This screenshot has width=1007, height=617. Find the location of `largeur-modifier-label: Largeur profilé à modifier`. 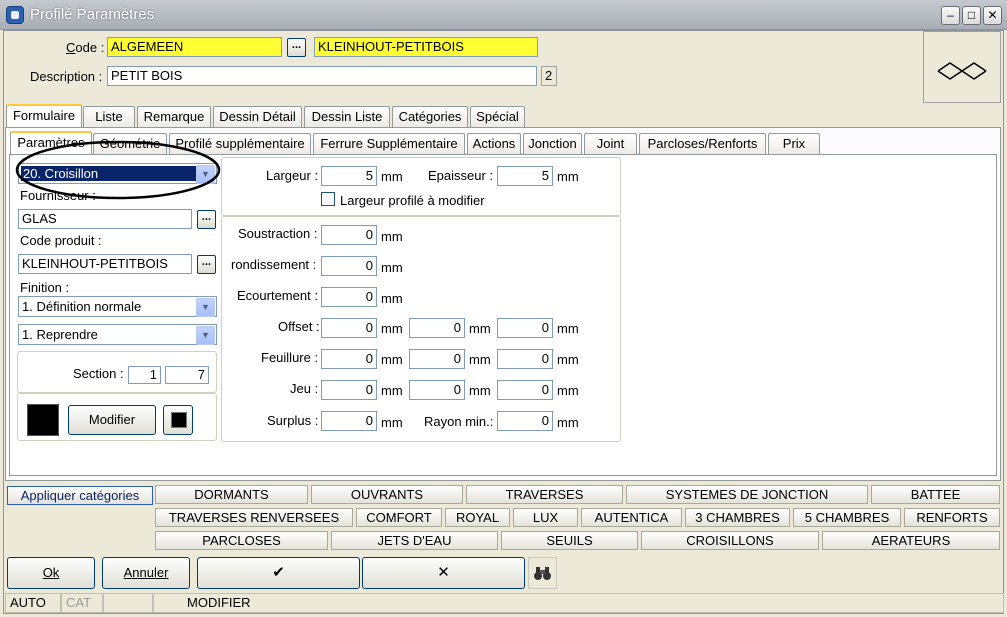

largeur-modifier-label: Largeur profilé à modifier is located at coordinates (412, 200).